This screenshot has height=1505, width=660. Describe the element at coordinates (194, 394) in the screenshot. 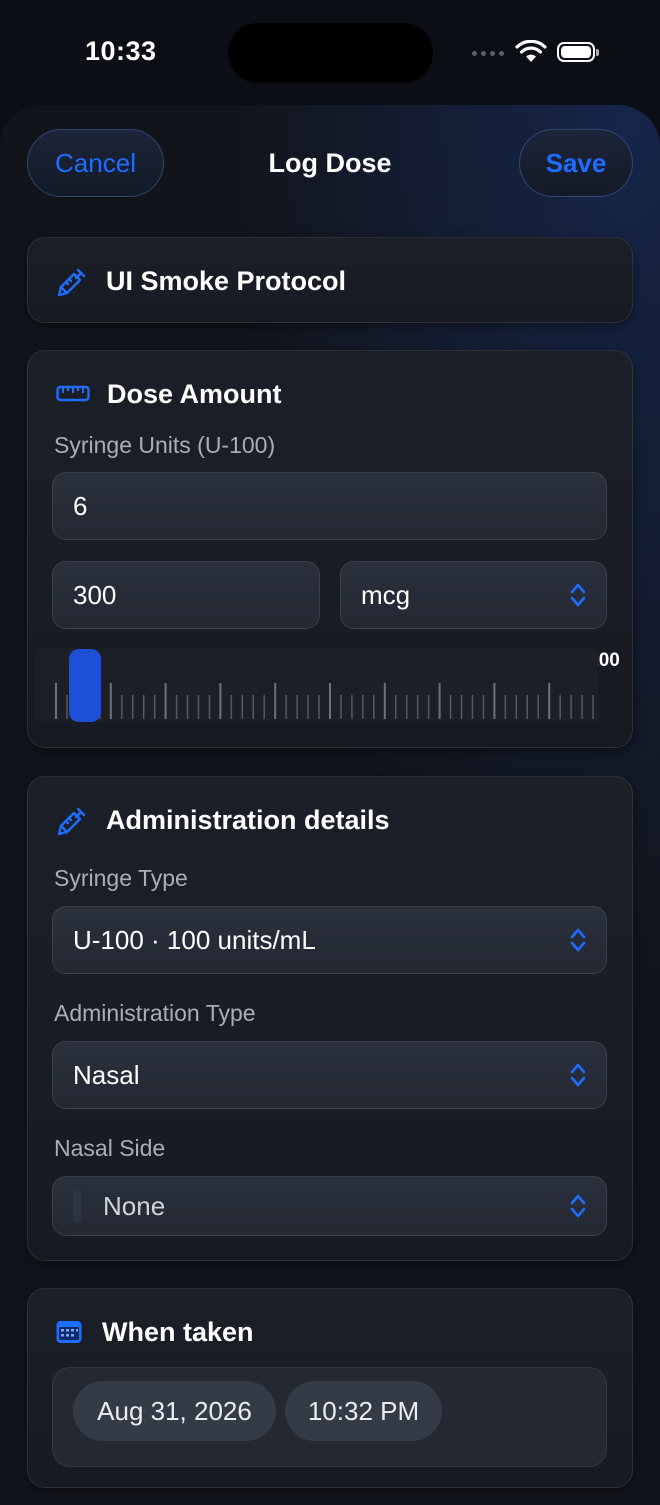

I see `dose-amount-title: Dose Amount` at that location.